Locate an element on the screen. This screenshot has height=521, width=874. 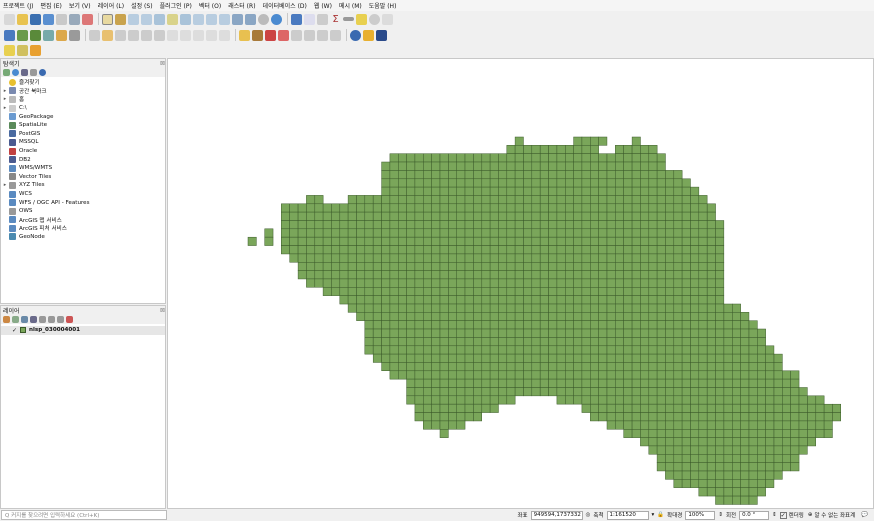
identify-icon is located at coordinates (296, 19).